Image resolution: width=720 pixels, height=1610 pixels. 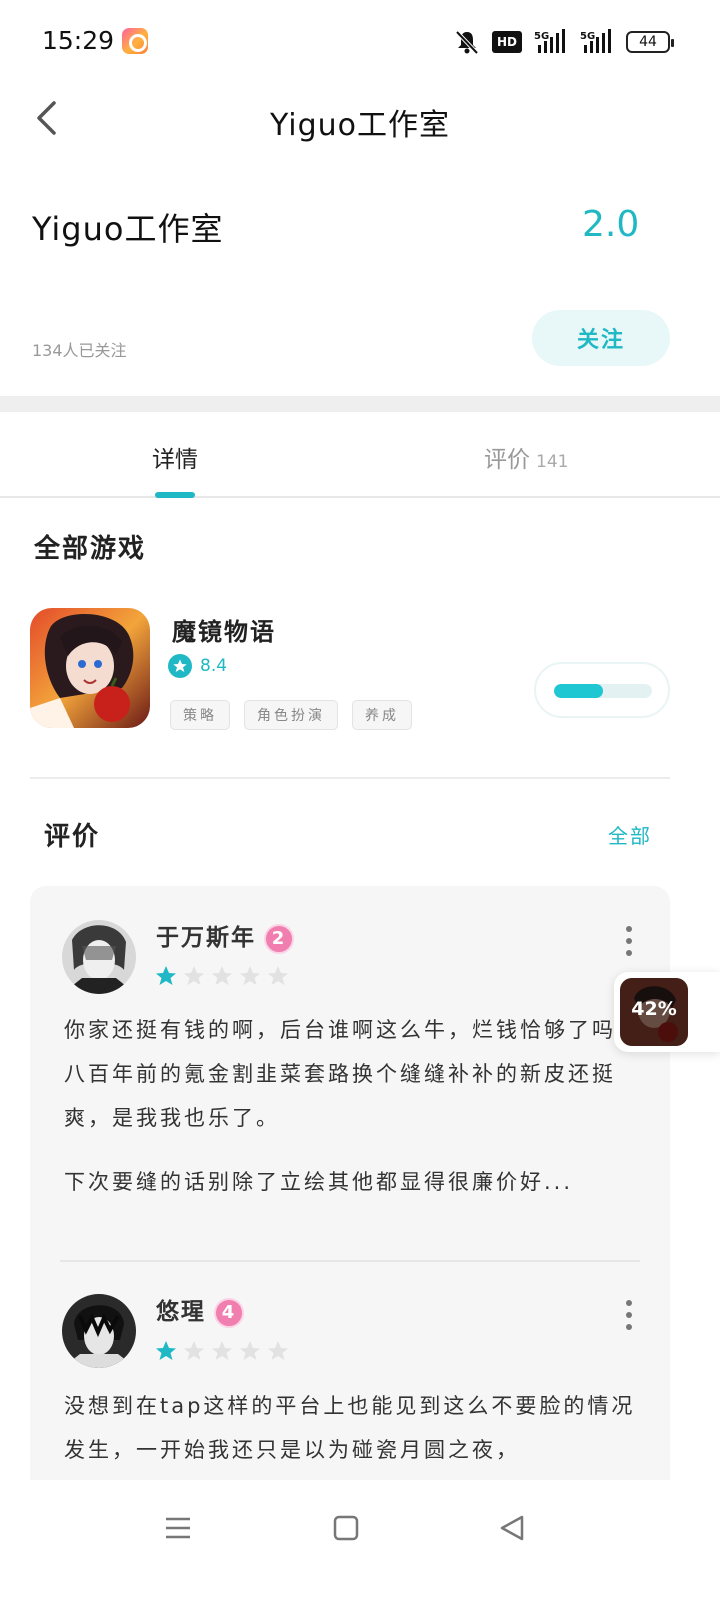 What do you see at coordinates (175, 495) in the screenshot?
I see `active-tab-indicator` at bounding box center [175, 495].